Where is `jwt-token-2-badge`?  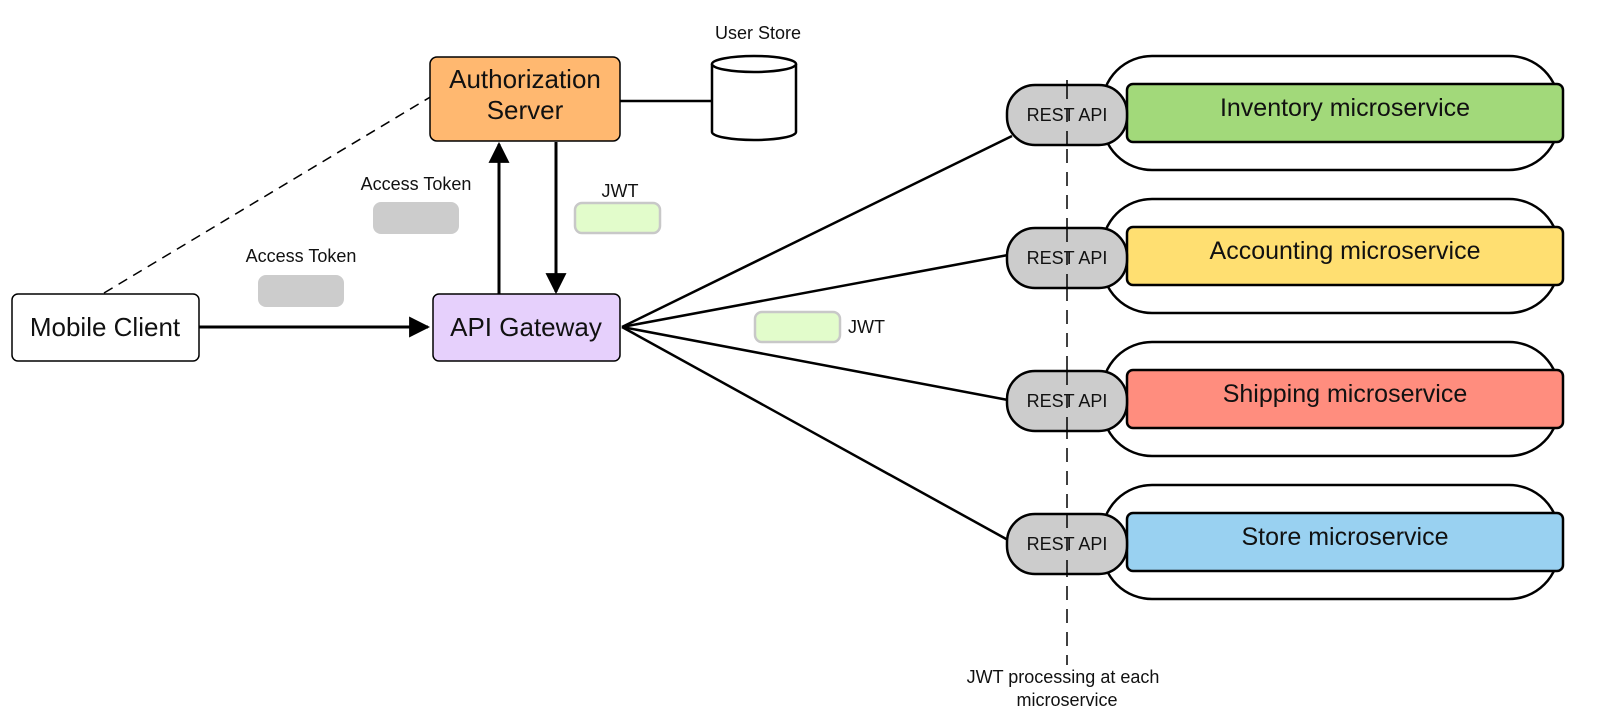 jwt-token-2-badge is located at coordinates (797, 327).